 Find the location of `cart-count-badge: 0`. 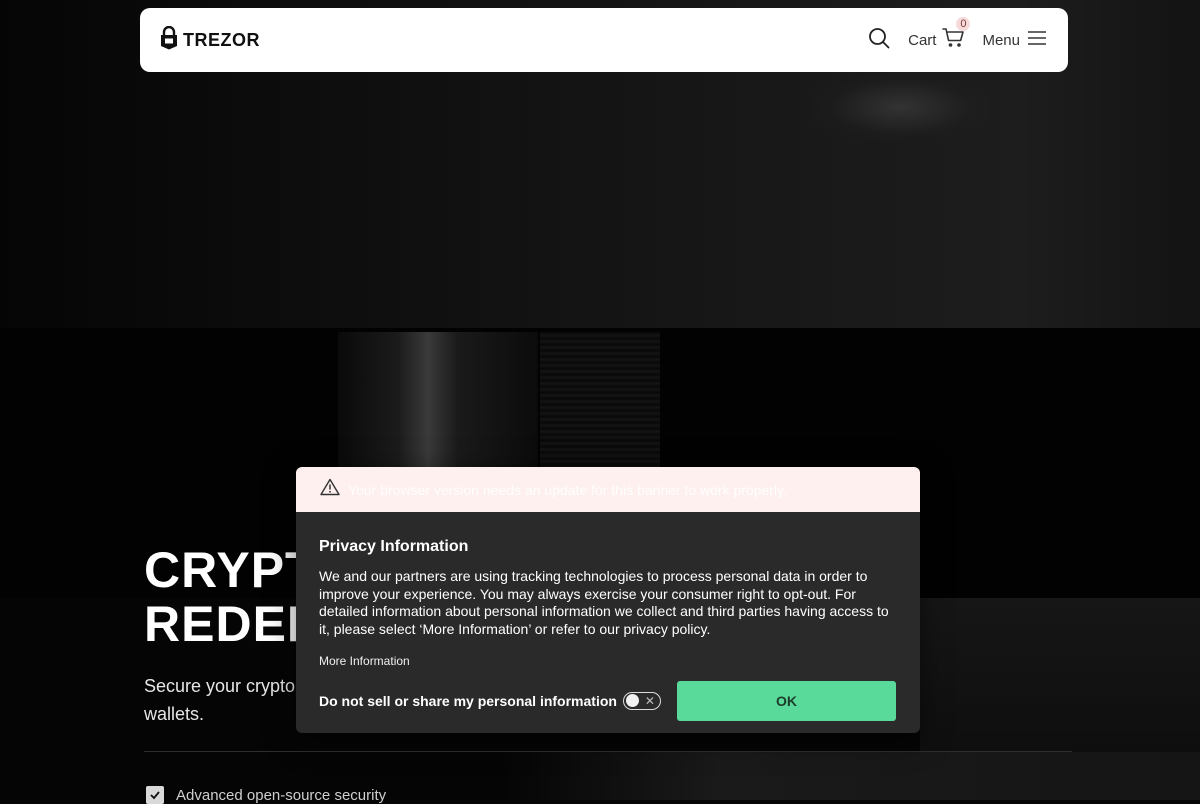

cart-count-badge: 0 is located at coordinates (963, 23).